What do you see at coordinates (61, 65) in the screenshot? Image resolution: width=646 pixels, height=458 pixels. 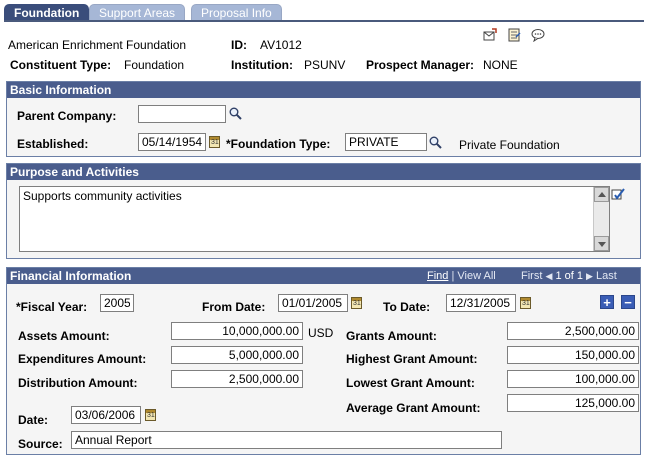 I see `constituent-type-label: Constituent Type:` at bounding box center [61, 65].